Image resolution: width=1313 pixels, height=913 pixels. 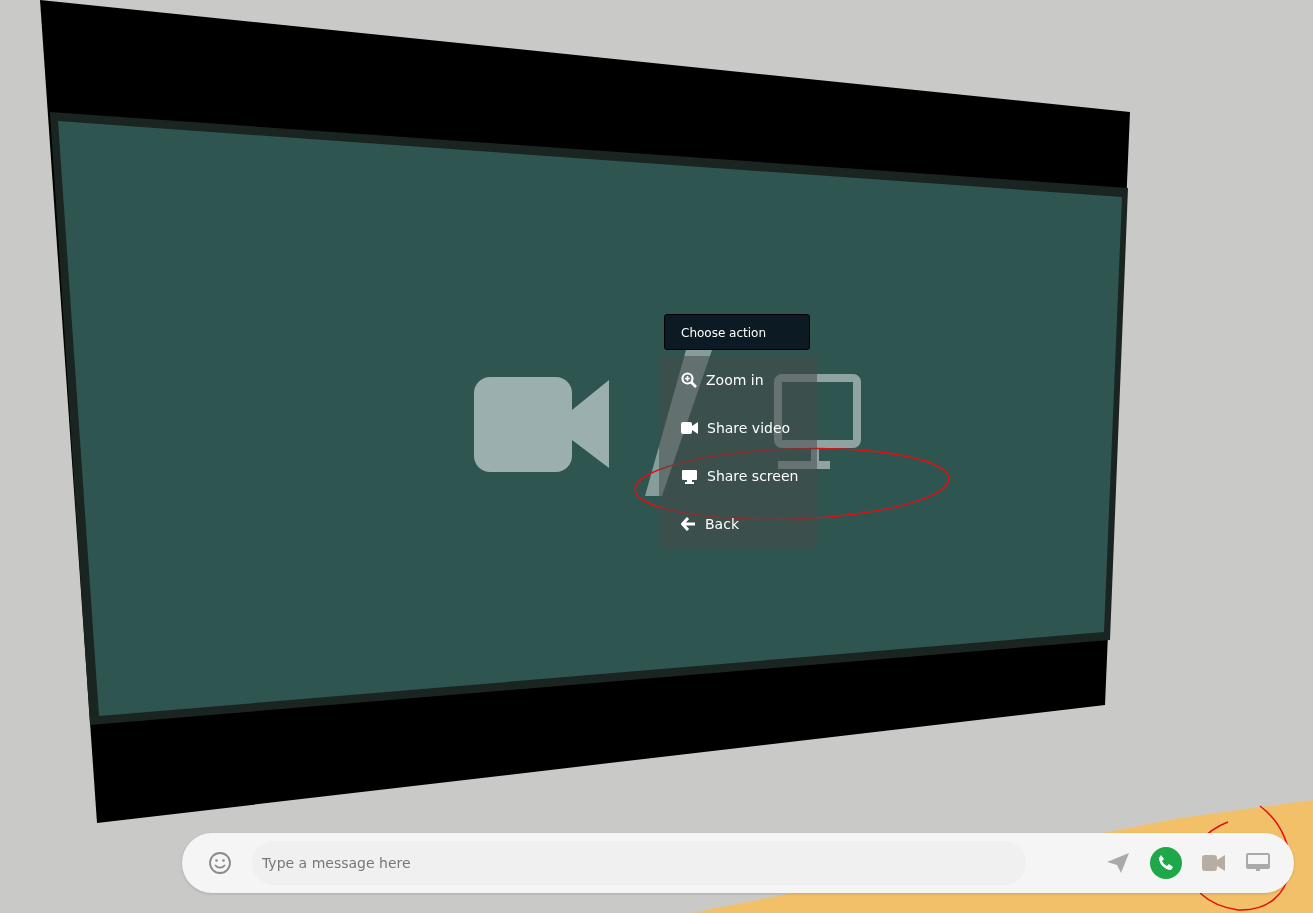 I want to click on camera-icon, so click(x=541, y=424).